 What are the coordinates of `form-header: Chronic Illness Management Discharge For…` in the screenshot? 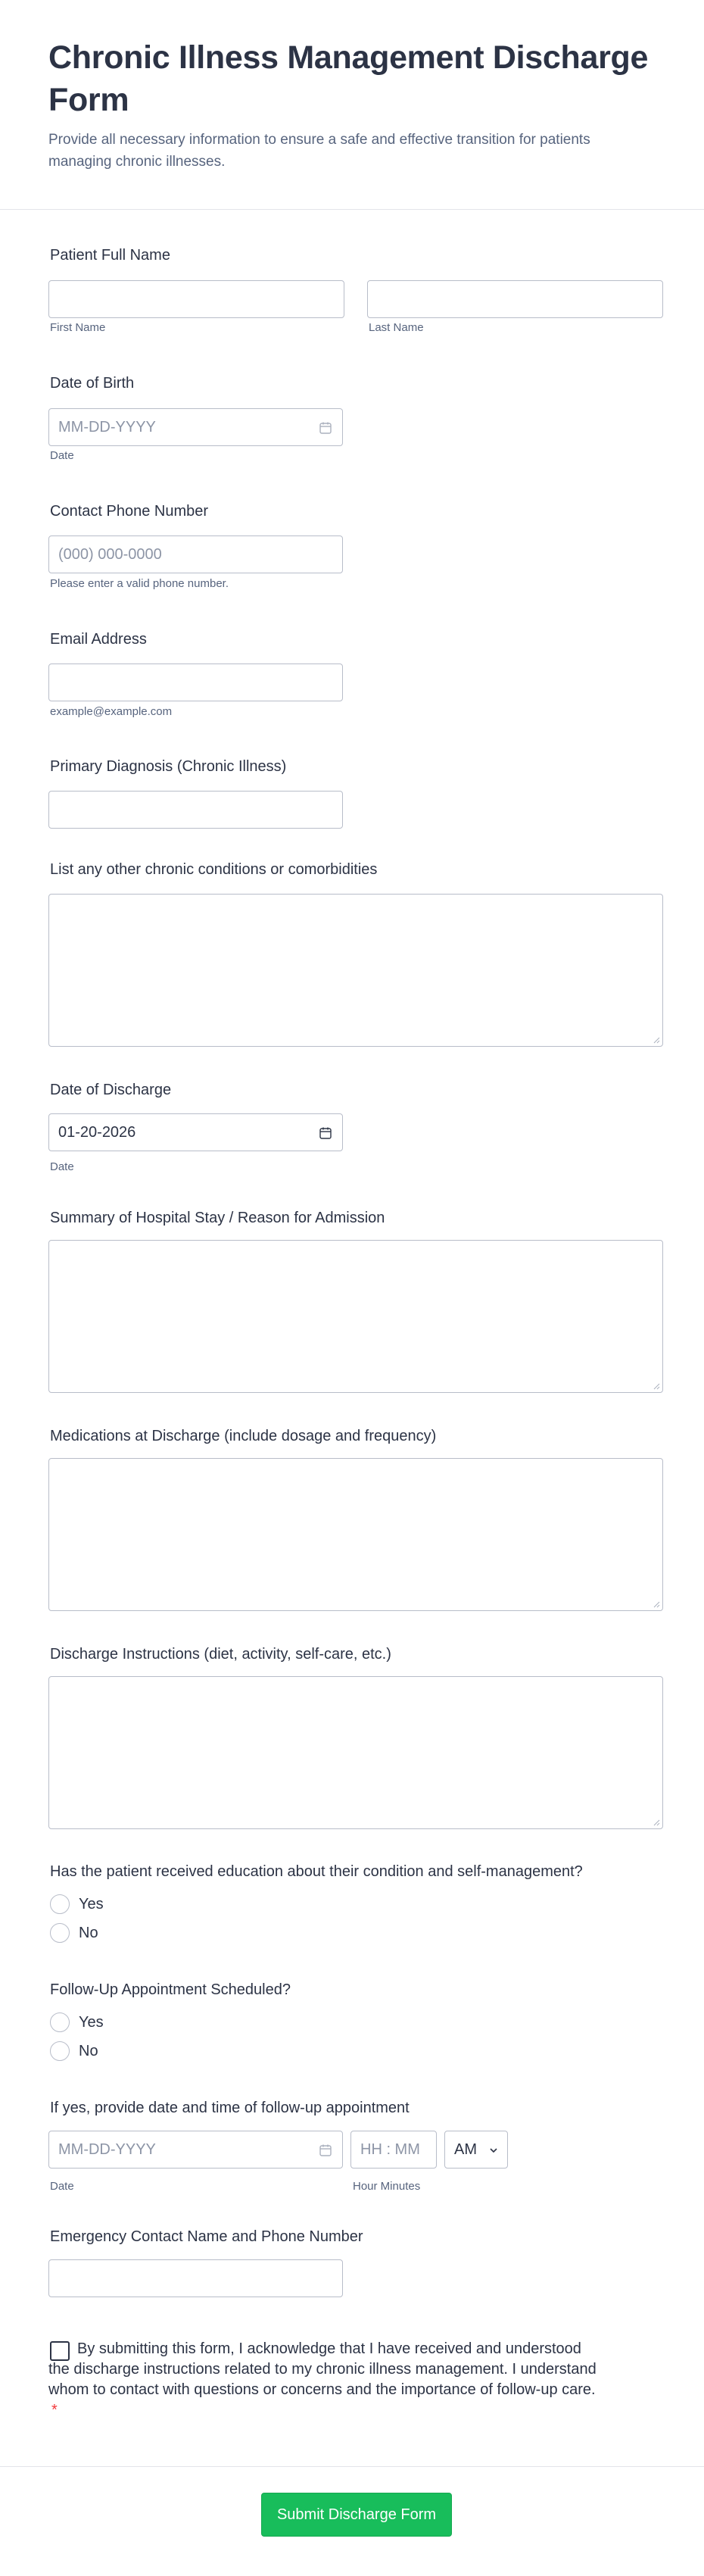 It's located at (352, 105).